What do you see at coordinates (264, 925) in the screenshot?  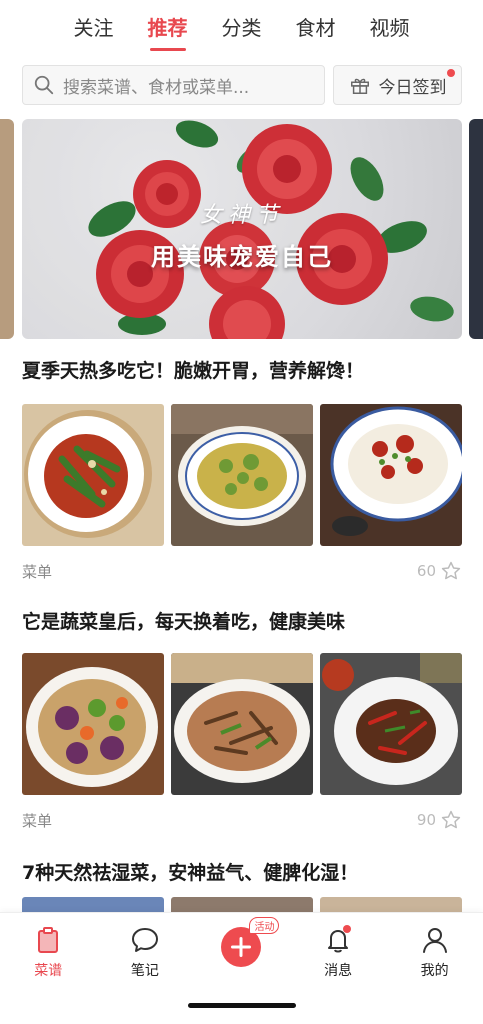 I see `activity-badge: 活动` at bounding box center [264, 925].